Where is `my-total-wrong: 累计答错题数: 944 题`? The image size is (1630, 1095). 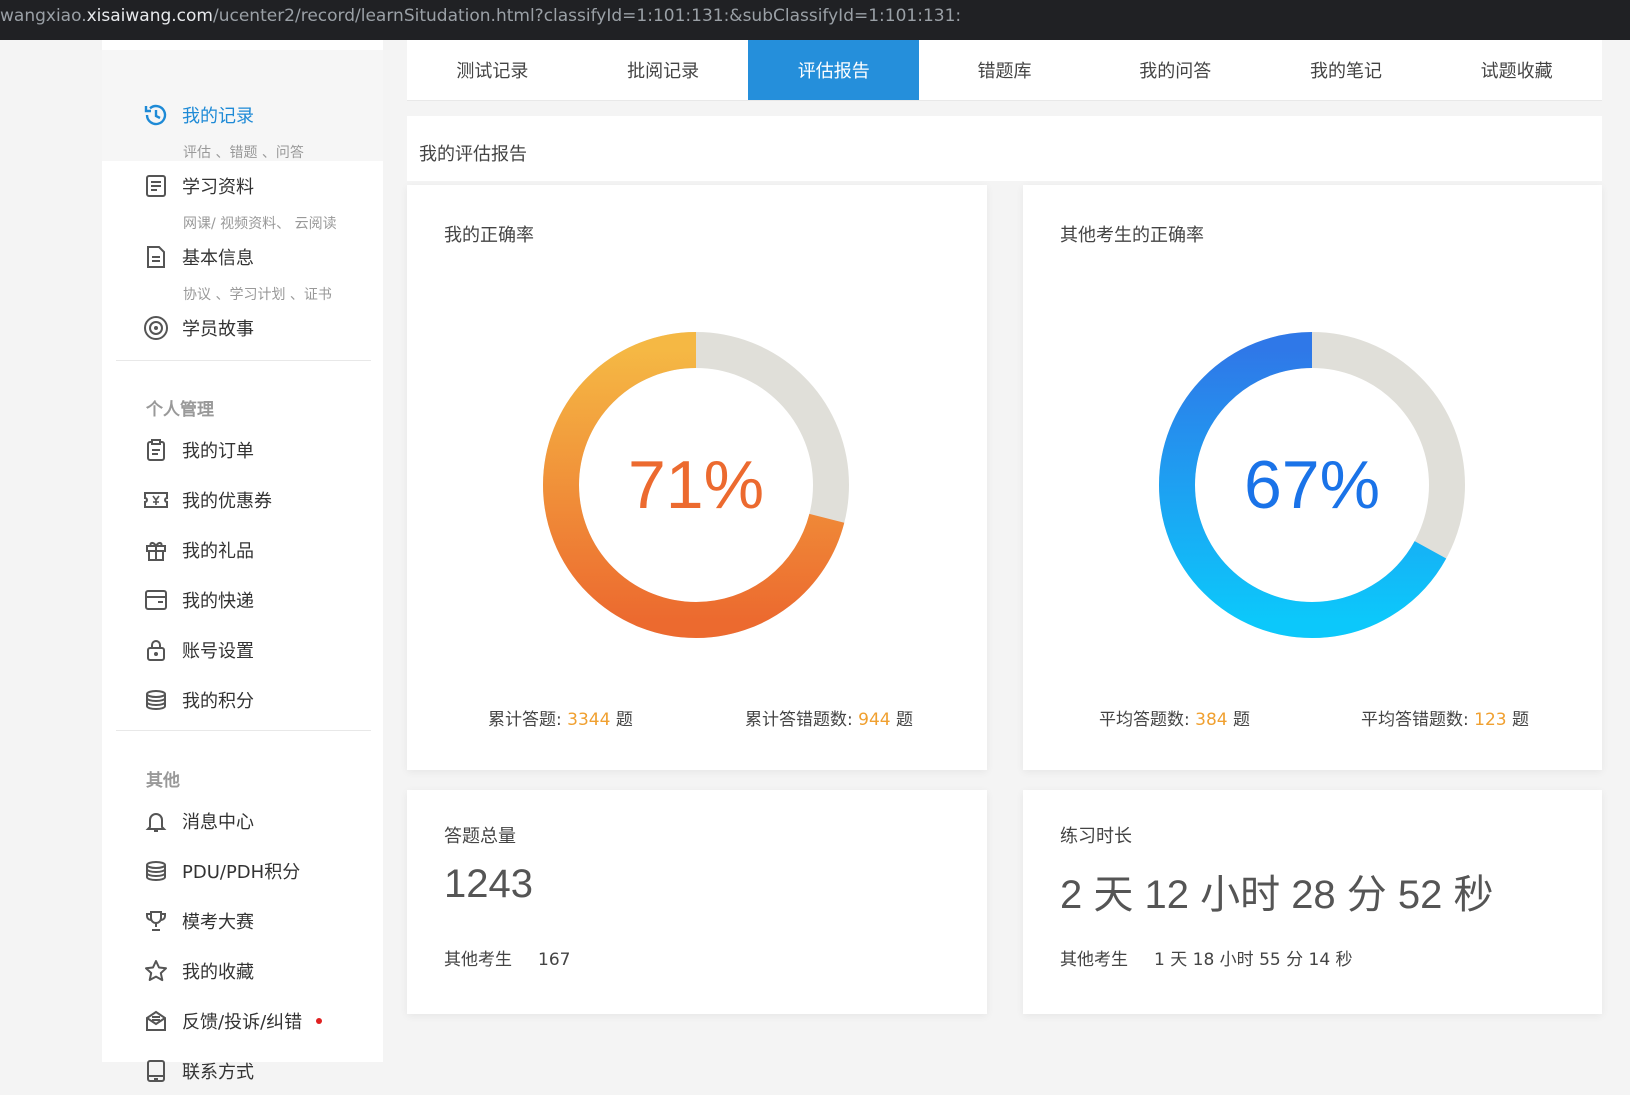
my-total-wrong: 累计答错题数: 944 题 is located at coordinates (829, 717).